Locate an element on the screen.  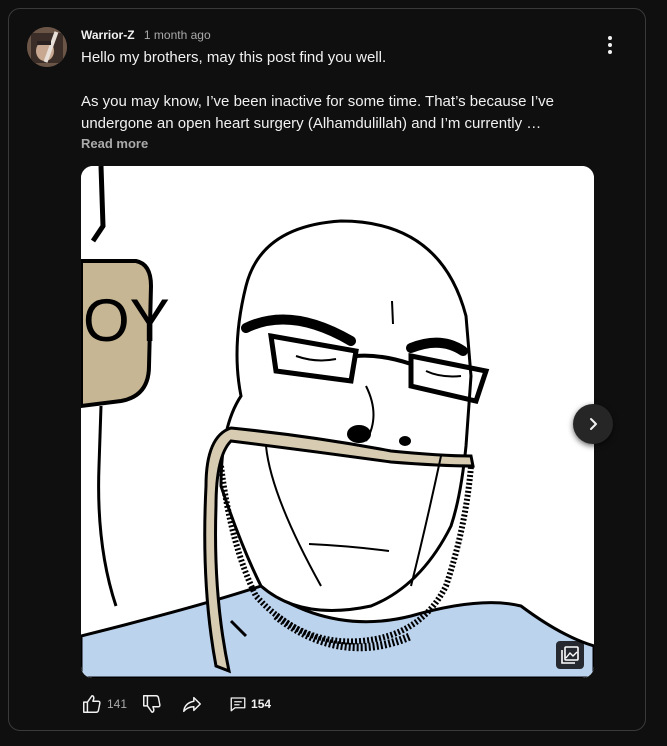
share-button is located at coordinates (192, 704).